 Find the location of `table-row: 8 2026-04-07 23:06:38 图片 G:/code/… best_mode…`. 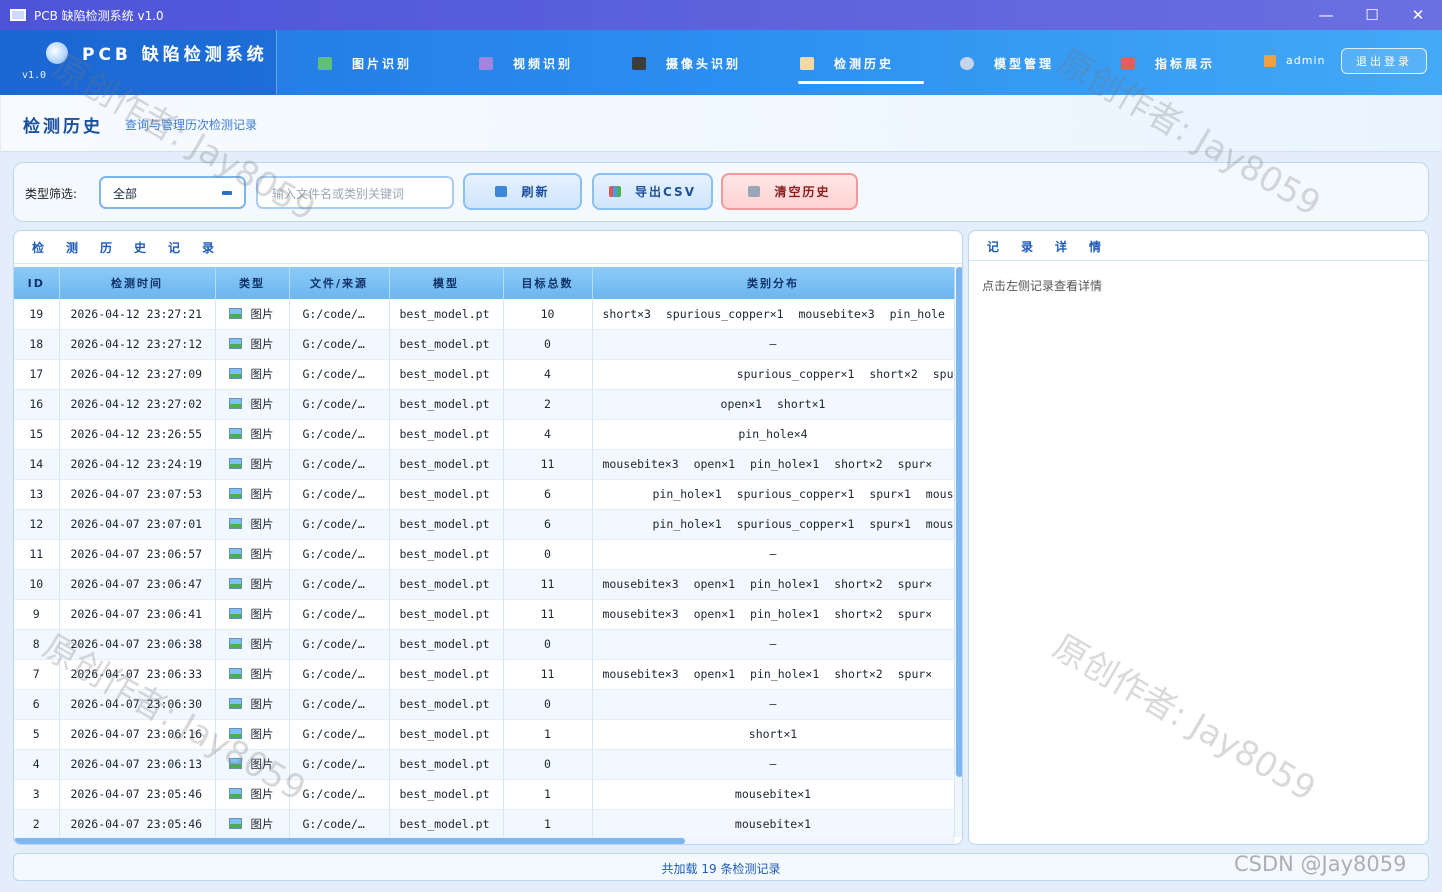

table-row: 8 2026-04-07 23:06:38 图片 G:/code/… best_mode… is located at coordinates (484, 644).